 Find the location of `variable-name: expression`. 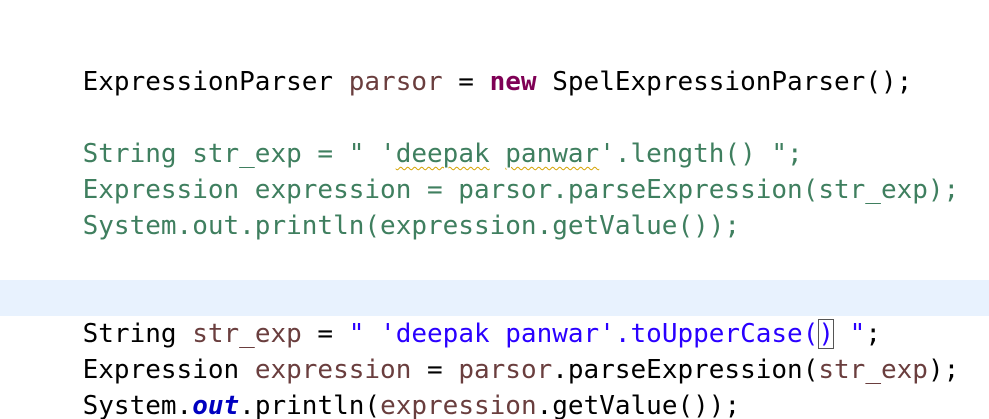

variable-name: expression is located at coordinates (458, 405).